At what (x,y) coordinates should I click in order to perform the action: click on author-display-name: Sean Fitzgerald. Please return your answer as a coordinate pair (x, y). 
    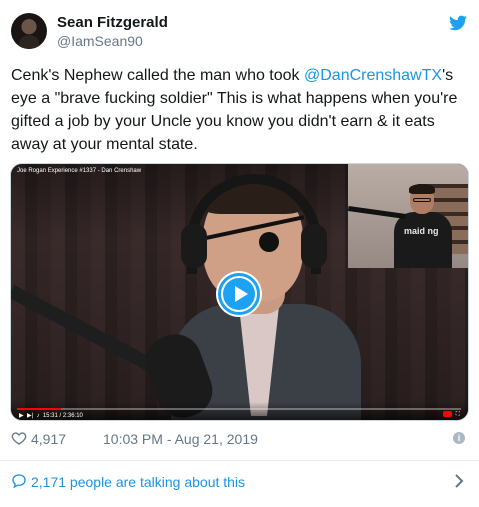
    Looking at the image, I should click on (112, 23).